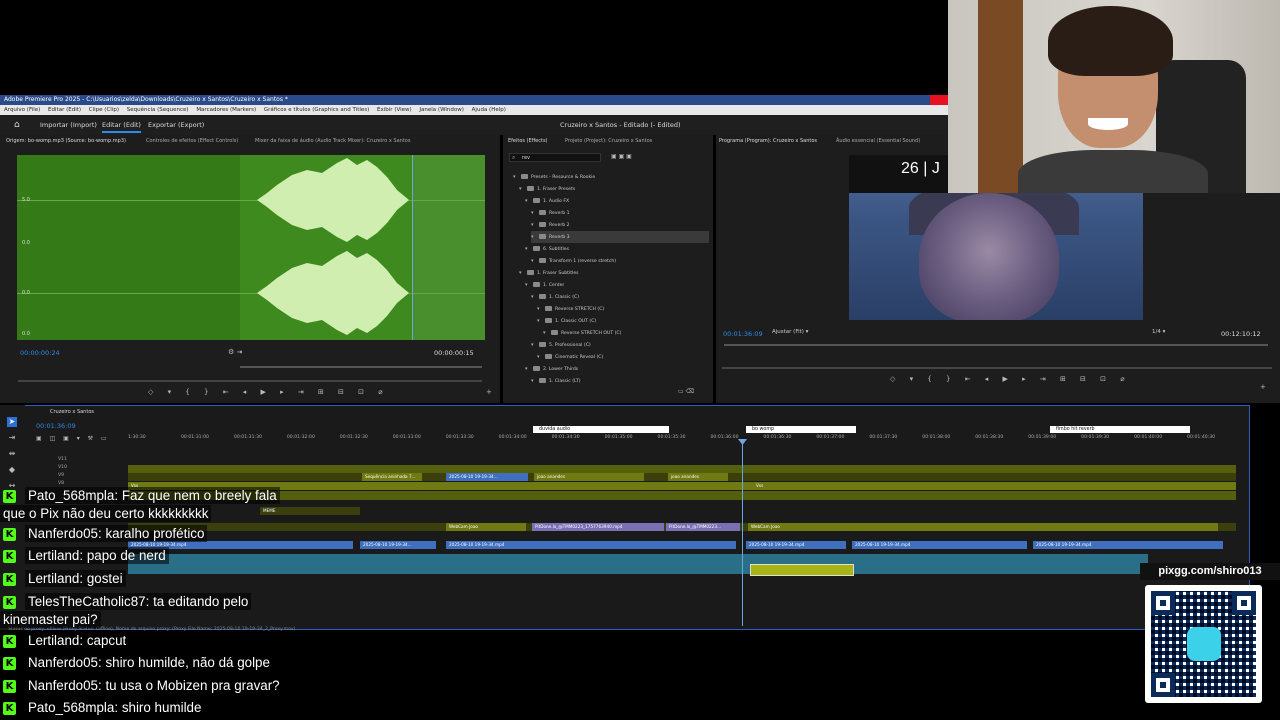 This screenshot has width=1280, height=720. Describe the element at coordinates (72, 412) in the screenshot. I see `sequence-tab: Cruzeiro x Santos` at that location.